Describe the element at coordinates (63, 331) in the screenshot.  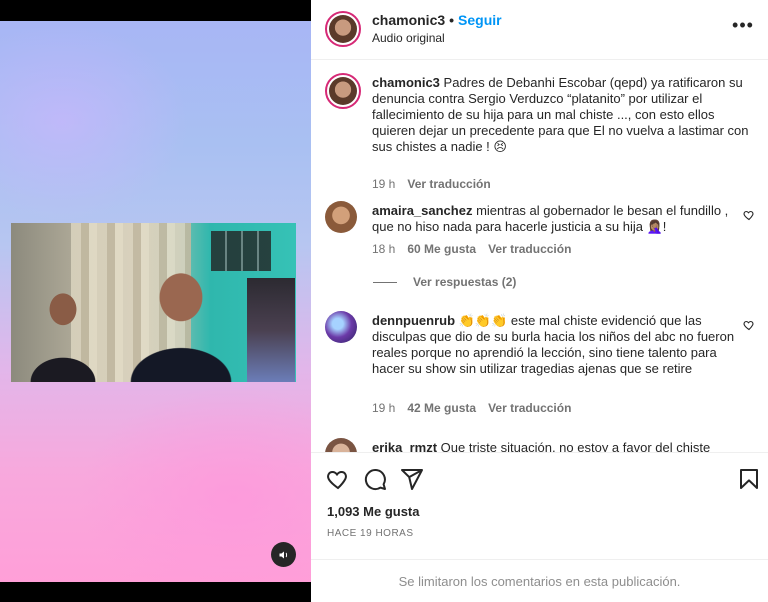
I see `video-person-woman` at that location.